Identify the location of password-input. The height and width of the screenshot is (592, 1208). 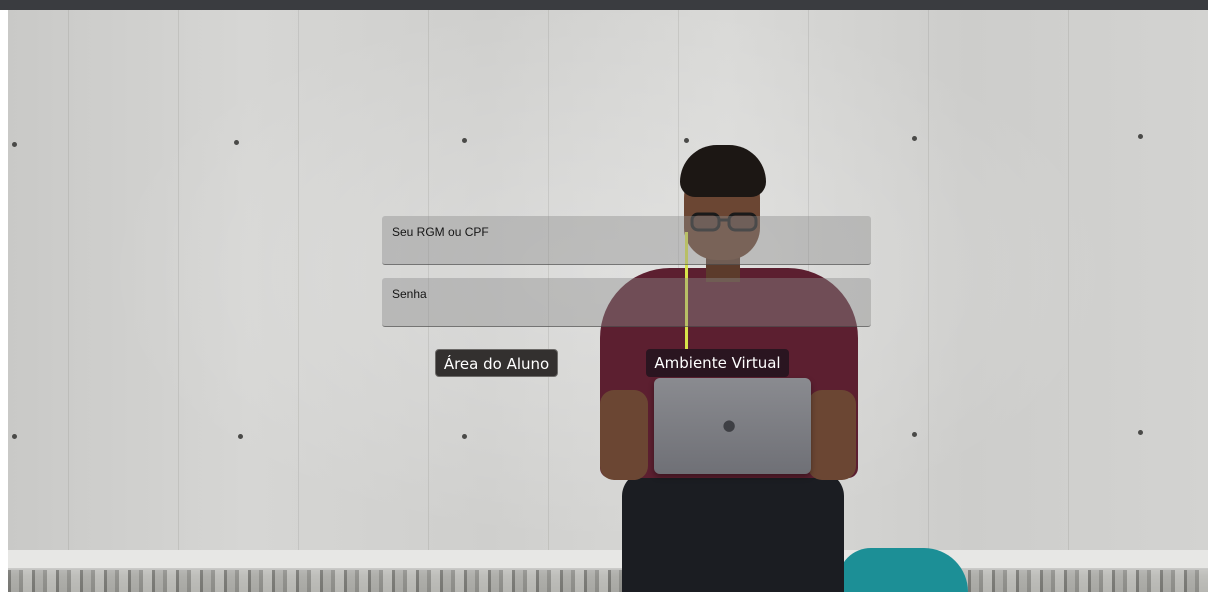
(626, 302).